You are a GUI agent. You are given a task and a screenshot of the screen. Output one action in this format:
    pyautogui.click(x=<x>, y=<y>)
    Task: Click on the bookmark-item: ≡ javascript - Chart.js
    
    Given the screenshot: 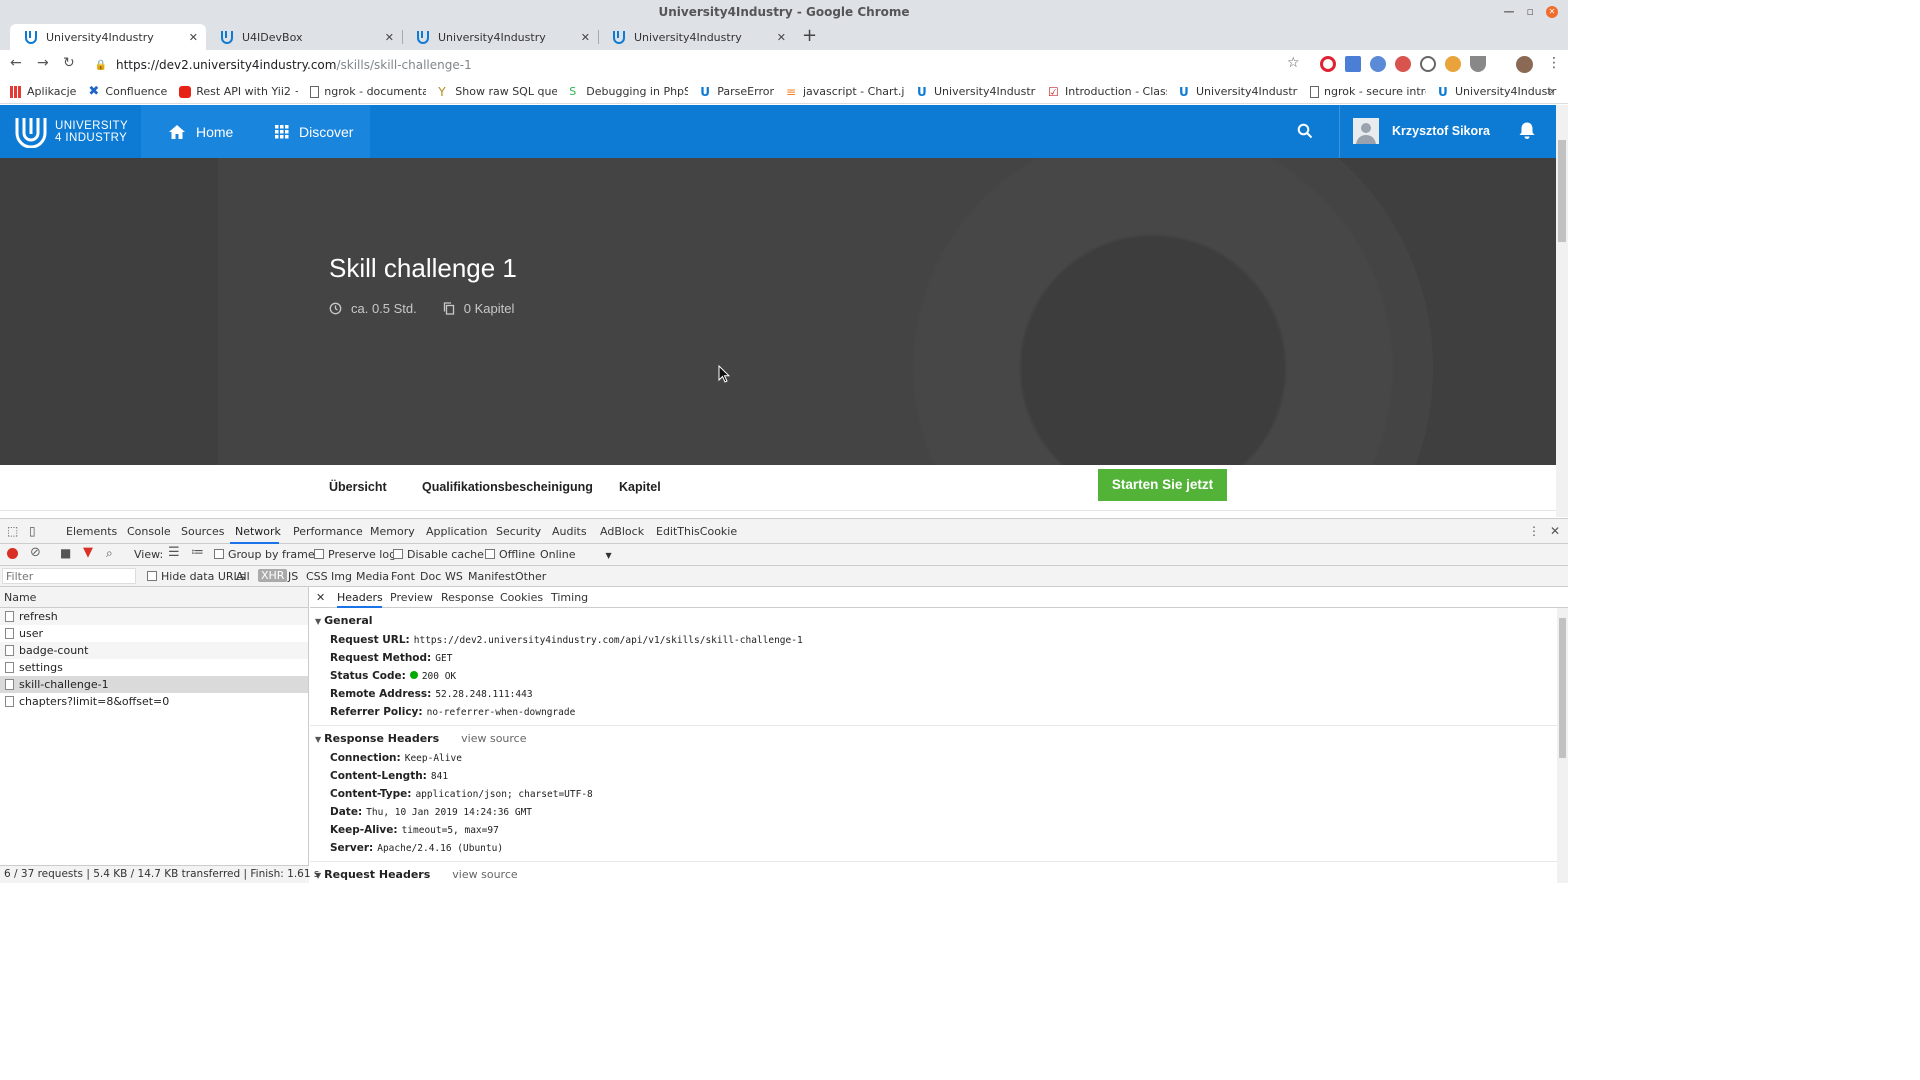 What is the action you would take?
    pyautogui.click(x=845, y=91)
    